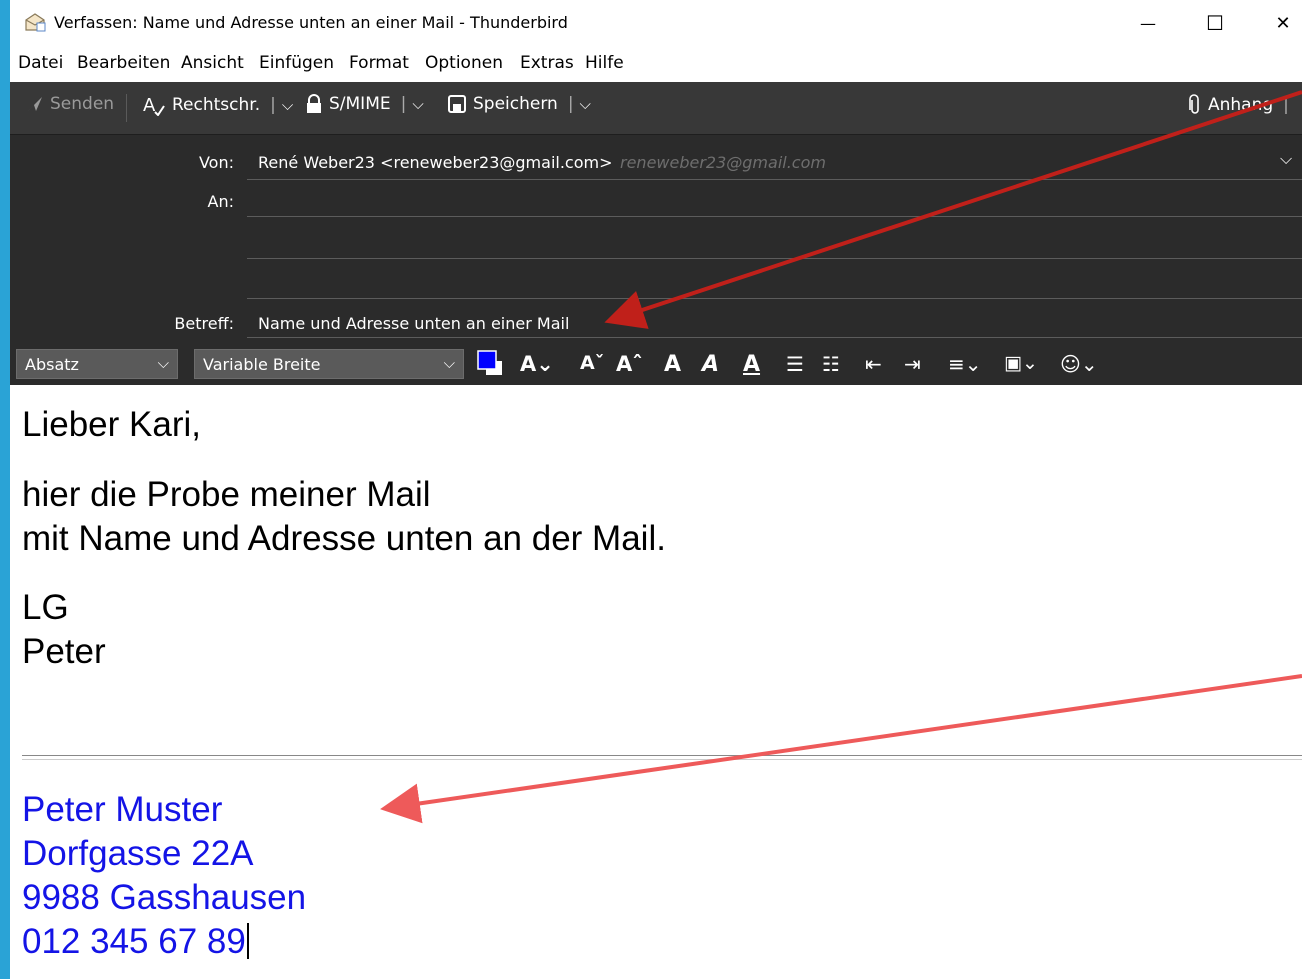 This screenshot has width=1302, height=979. I want to click on insert-image-icon: ▣⌄, so click(1021, 363).